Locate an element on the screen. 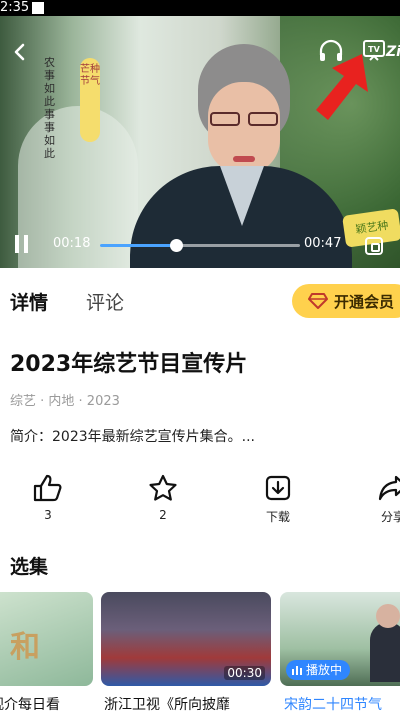 This screenshot has width=400, height=712. episode-thumbnail-3-host is located at coordinates (385, 643).